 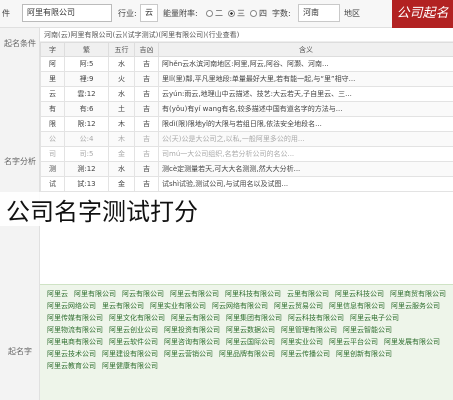 What do you see at coordinates (149, 13) in the screenshot?
I see `industry-select: 云` at bounding box center [149, 13].